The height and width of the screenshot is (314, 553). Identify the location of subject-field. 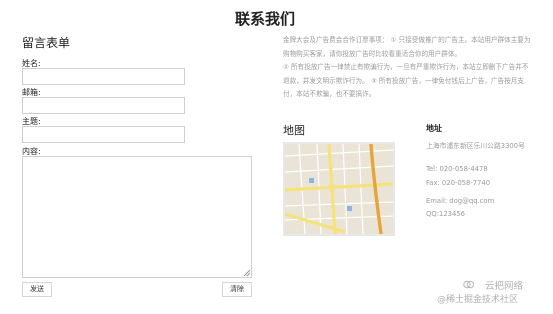
(103, 134).